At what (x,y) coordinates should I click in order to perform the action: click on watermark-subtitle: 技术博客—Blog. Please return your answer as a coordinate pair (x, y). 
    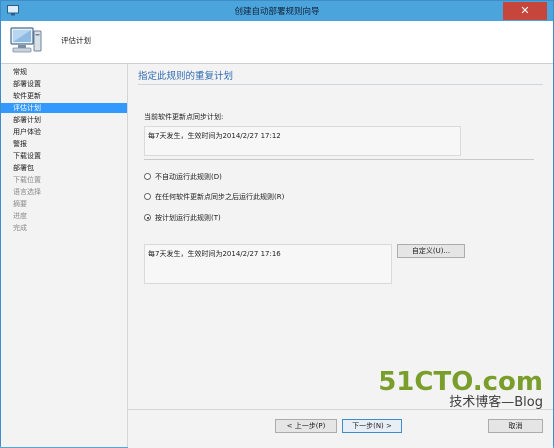
    Looking at the image, I should click on (496, 402).